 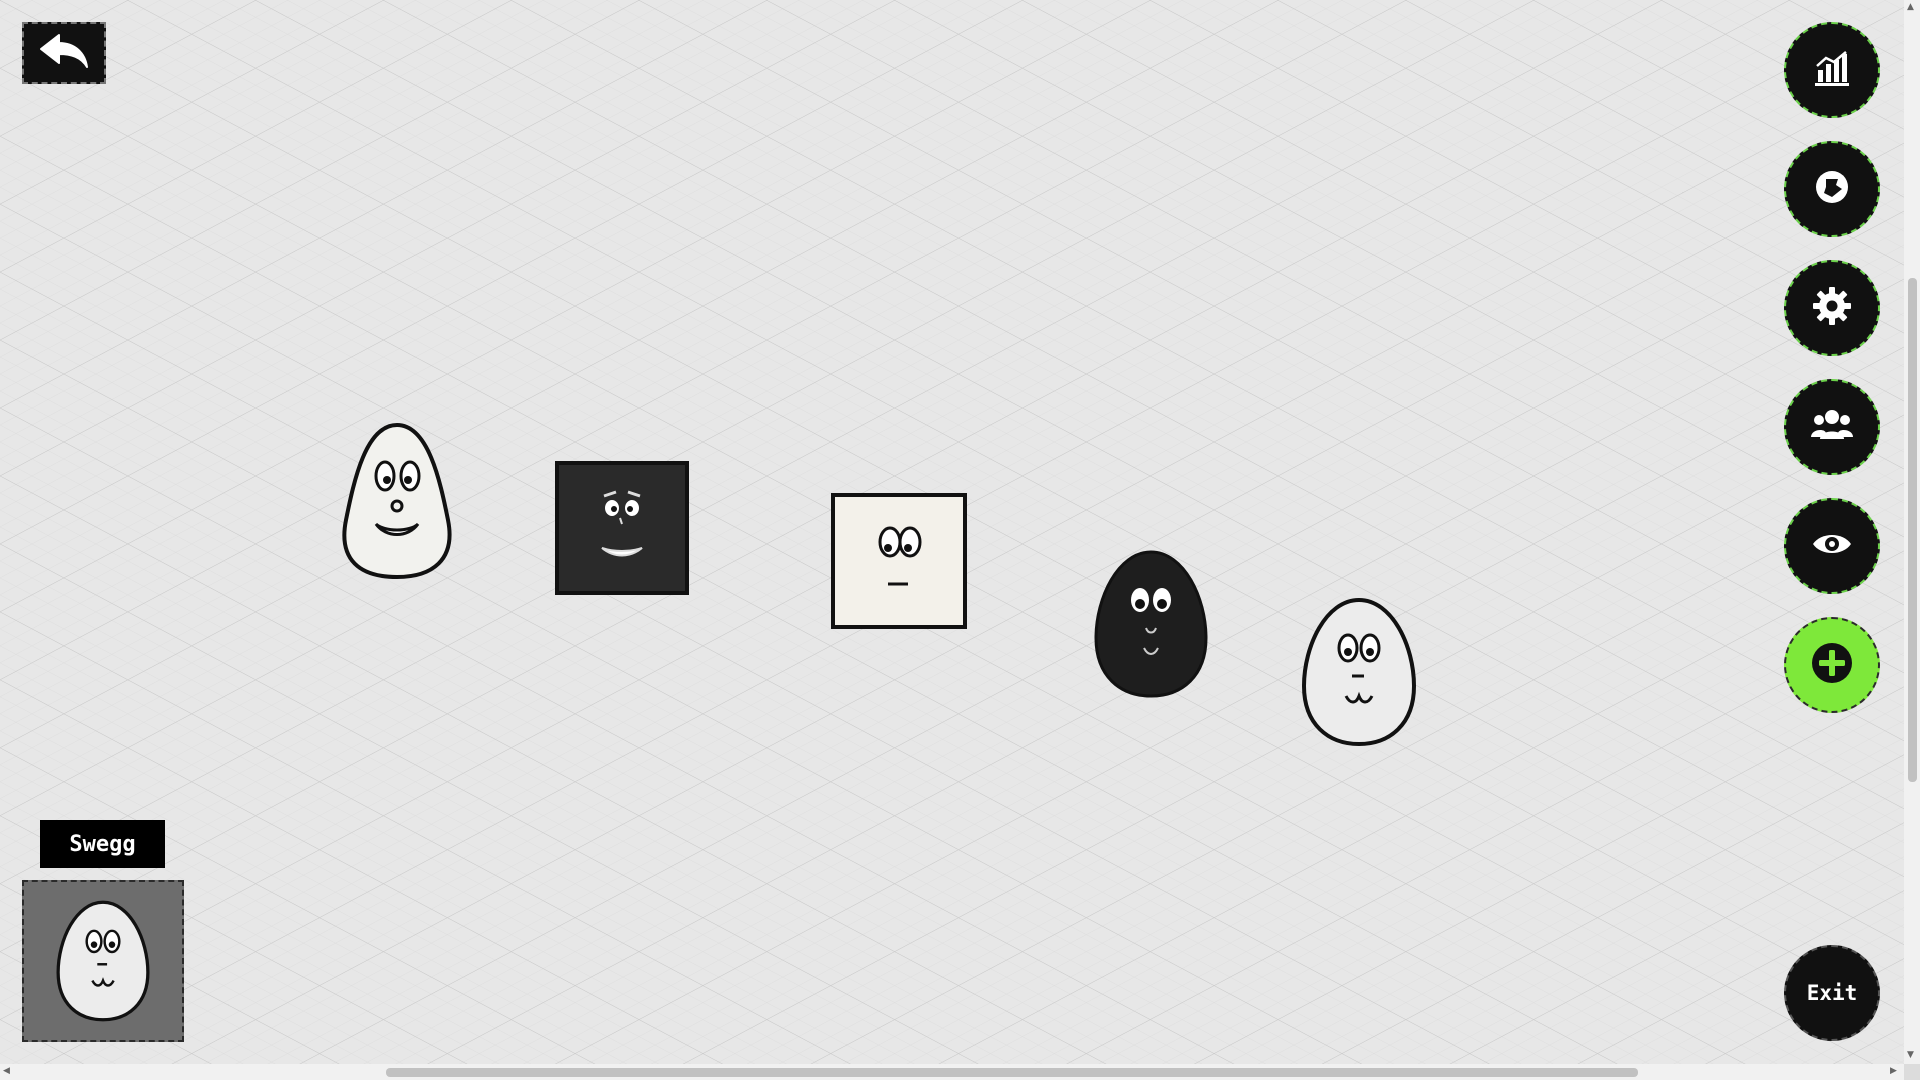 I want to click on black-square-character, so click(x=622, y=528).